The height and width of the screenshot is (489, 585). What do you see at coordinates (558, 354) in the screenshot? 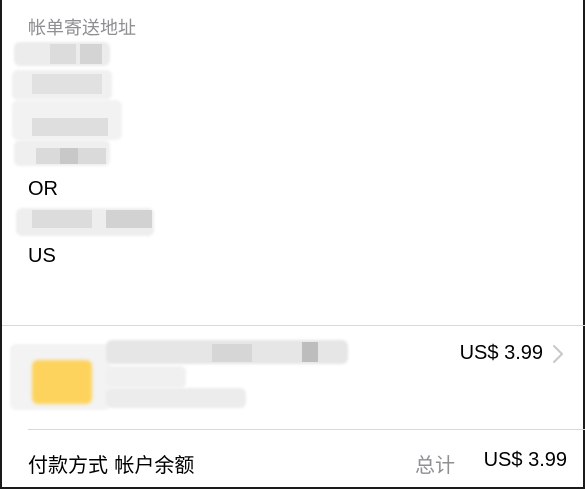
I see `chevron-right-icon` at bounding box center [558, 354].